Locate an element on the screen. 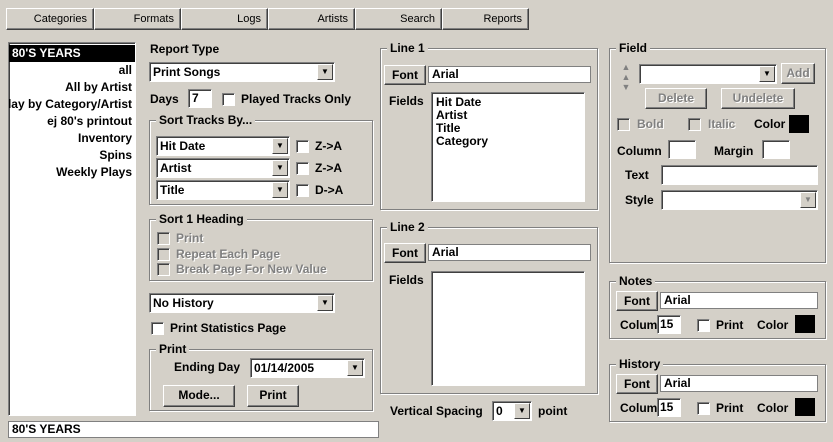 This screenshot has height=442, width=833. notes-color-swatch is located at coordinates (805, 324).